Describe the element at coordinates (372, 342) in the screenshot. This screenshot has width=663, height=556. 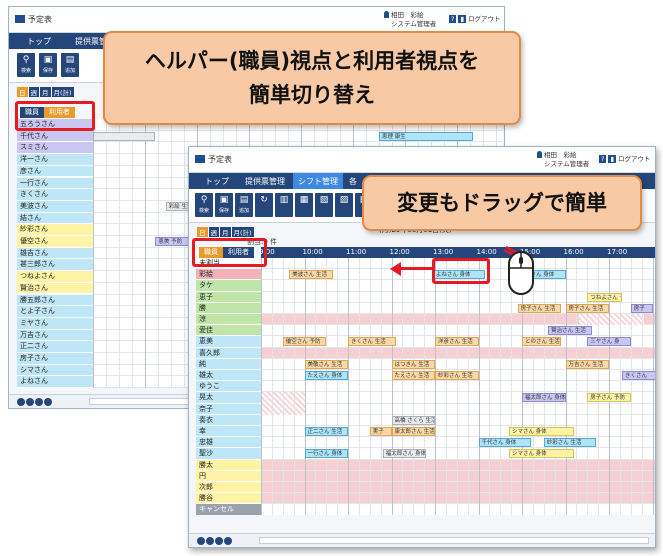
I see `schedule-event: きくさん 生活` at that location.